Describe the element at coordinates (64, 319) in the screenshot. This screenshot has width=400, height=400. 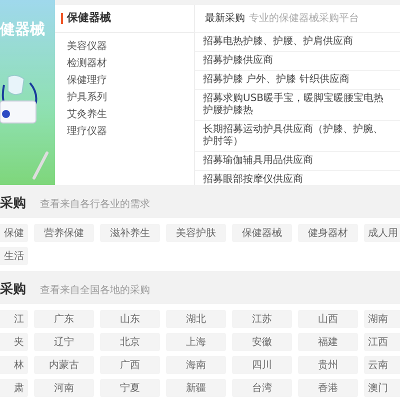
I see `region-tag: 广东` at that location.